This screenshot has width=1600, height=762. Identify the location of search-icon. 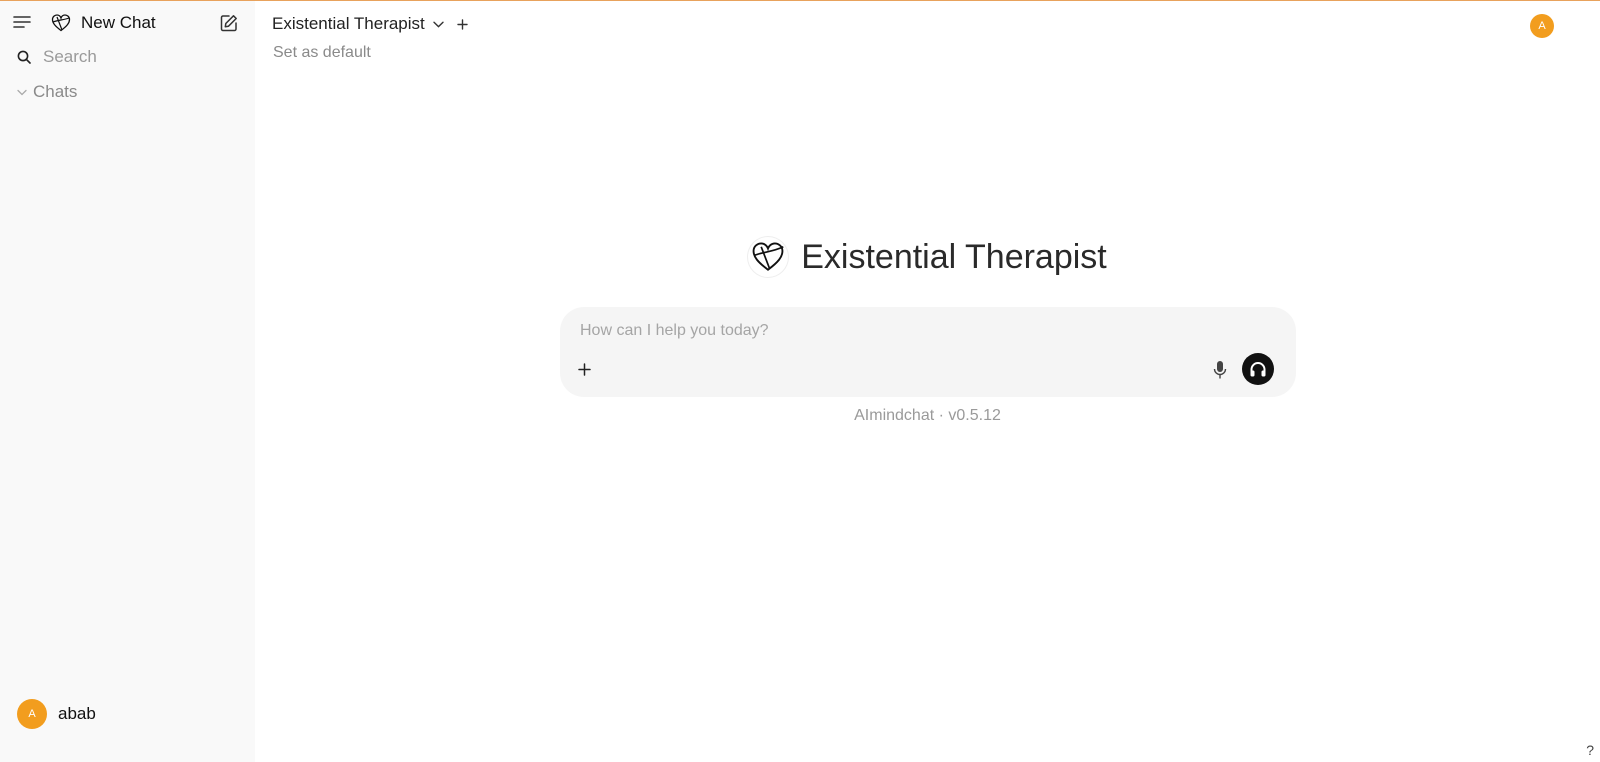
(24, 57).